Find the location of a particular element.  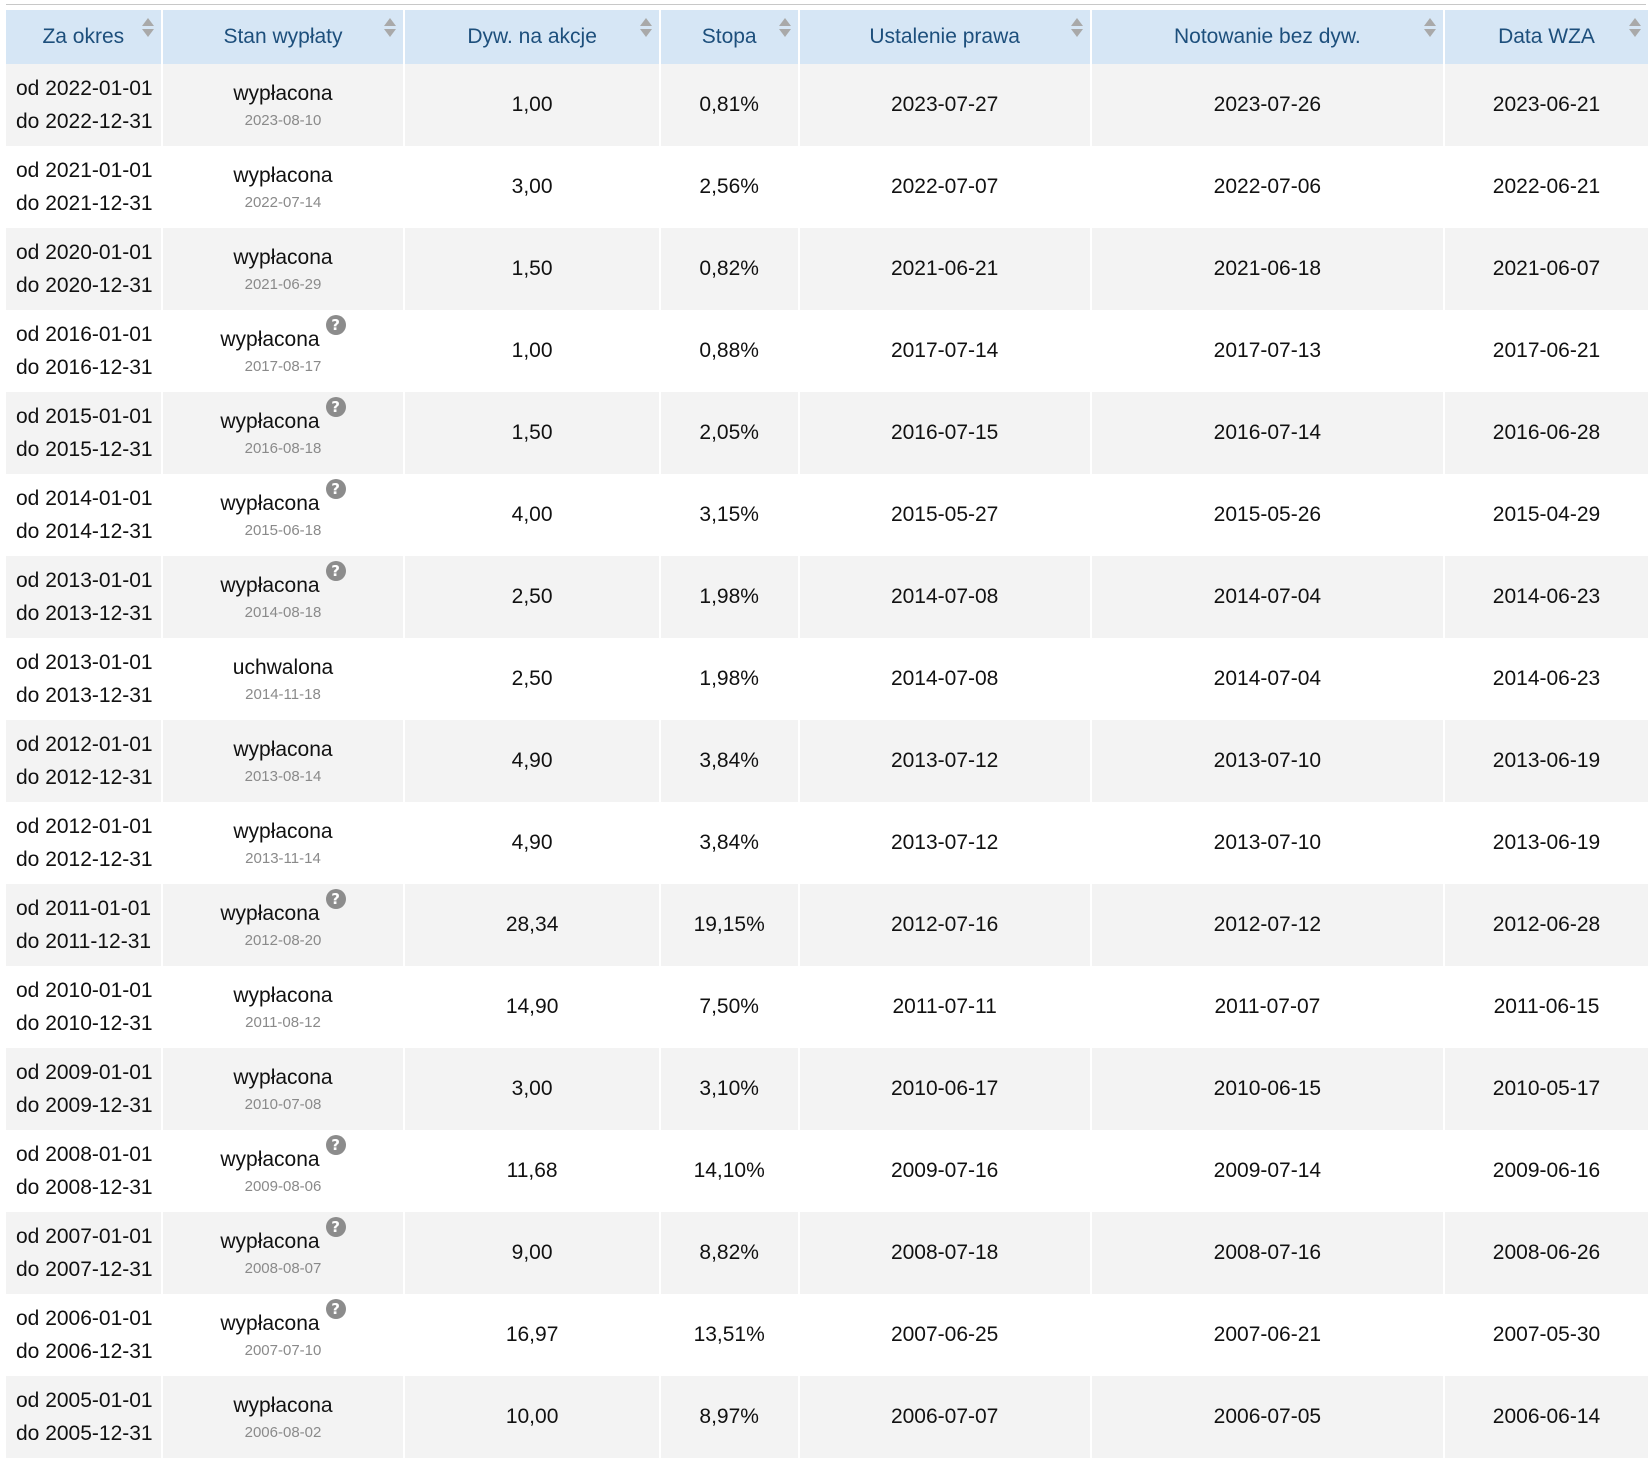

record-date-cell: 2013-07-12 is located at coordinates (944, 843).